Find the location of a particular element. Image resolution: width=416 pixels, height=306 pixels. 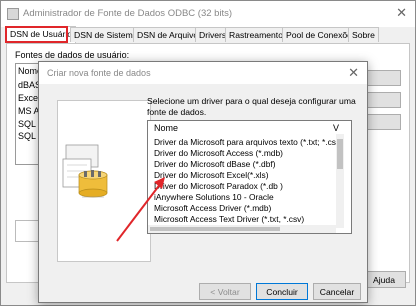

dialog-titlebar: Criar nova fonte de dados ✕ is located at coordinates (203, 73).